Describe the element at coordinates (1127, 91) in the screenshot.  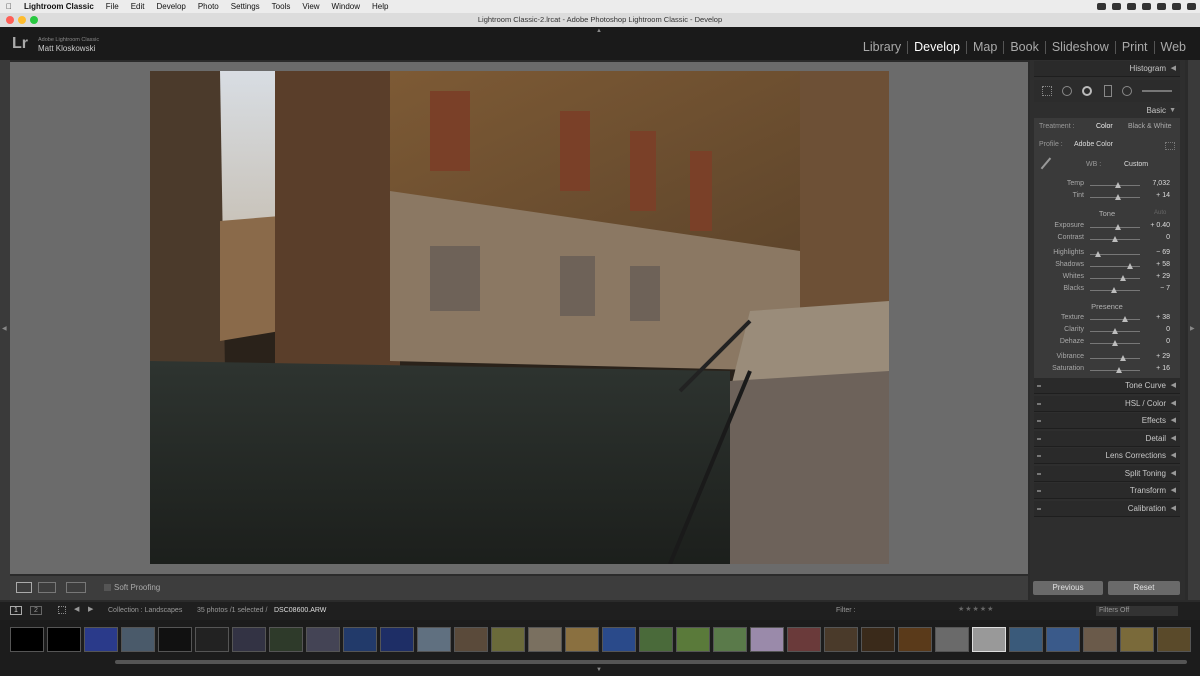
I see `radial-filter-icon` at that location.